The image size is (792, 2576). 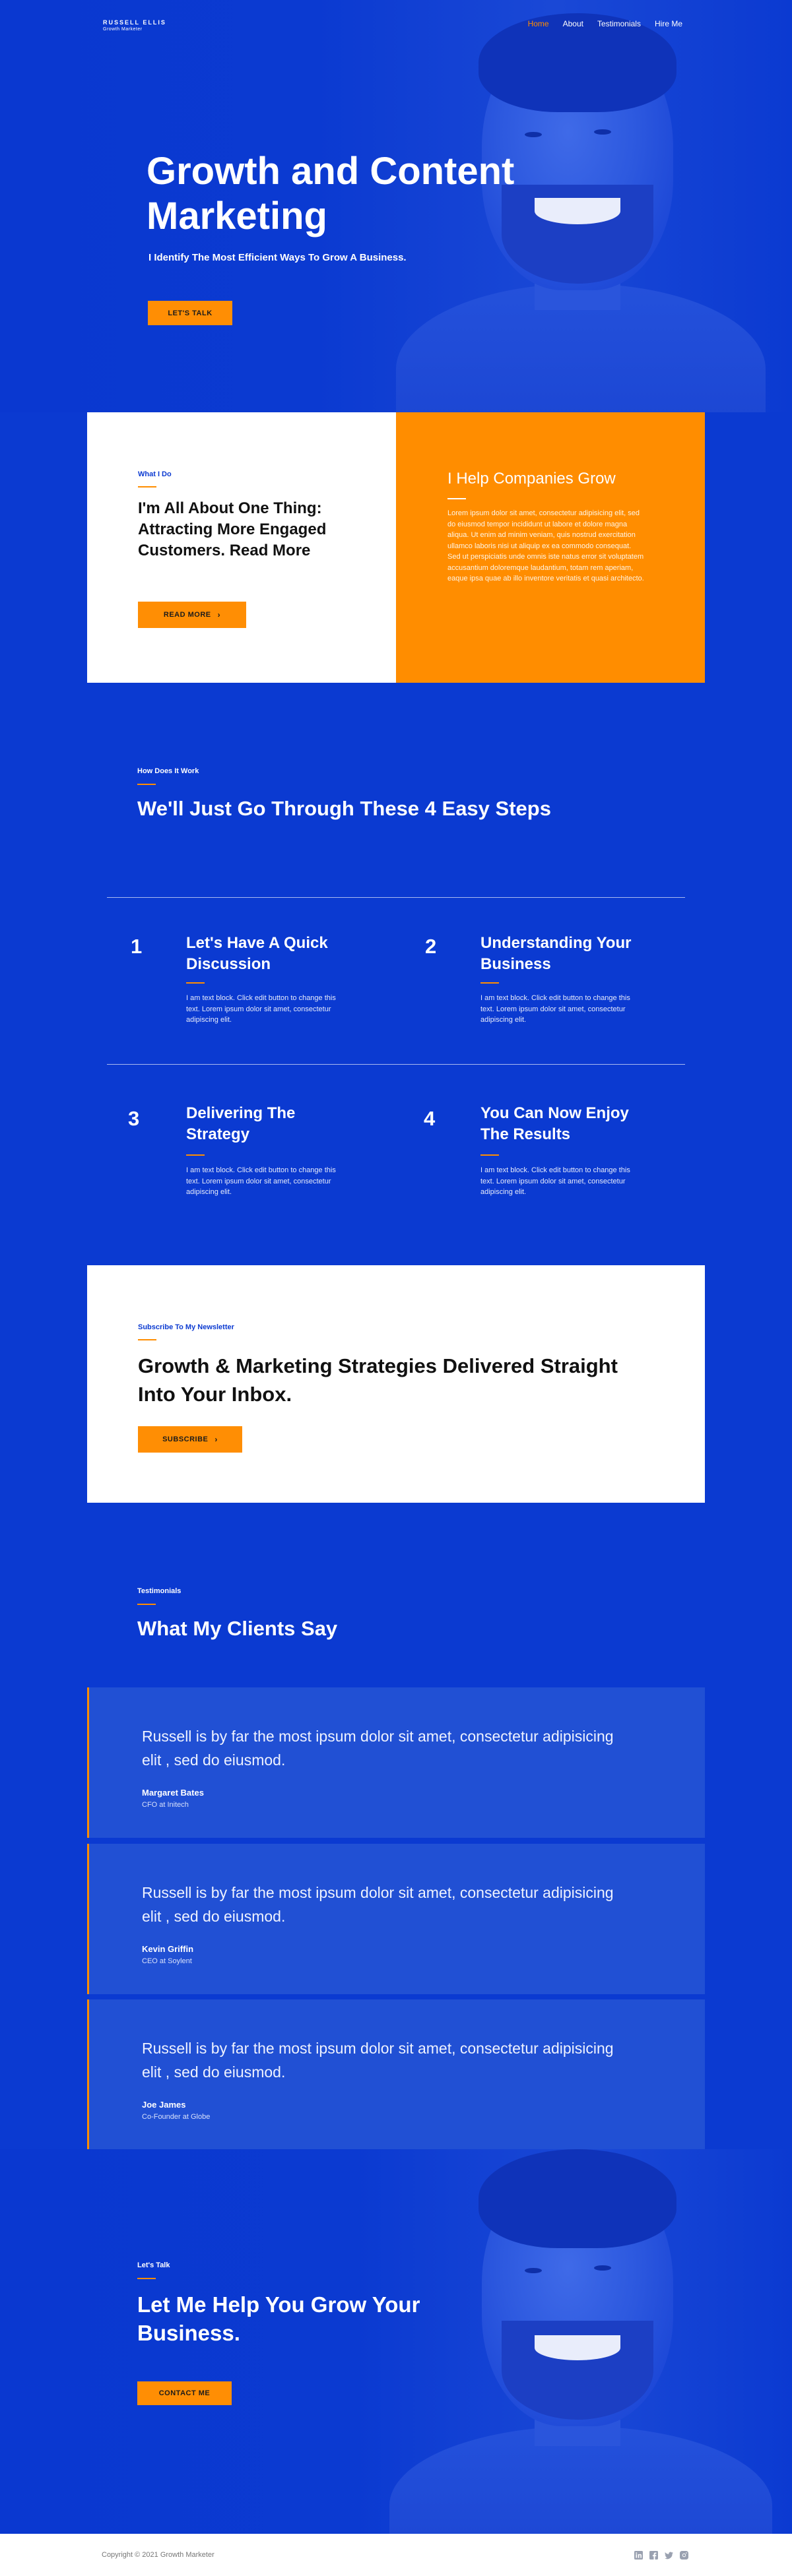 What do you see at coordinates (556, 953) in the screenshot?
I see `step-title: Understanding Your Business` at bounding box center [556, 953].